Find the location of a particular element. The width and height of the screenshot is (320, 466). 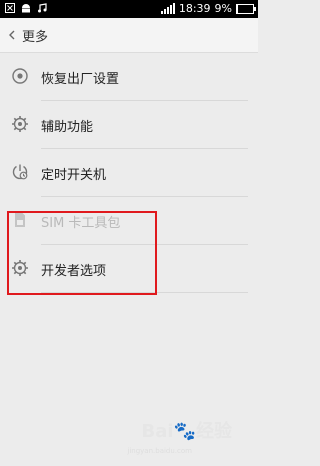

watermark-logo: Bai🐾经验 is located at coordinates (186, 431).